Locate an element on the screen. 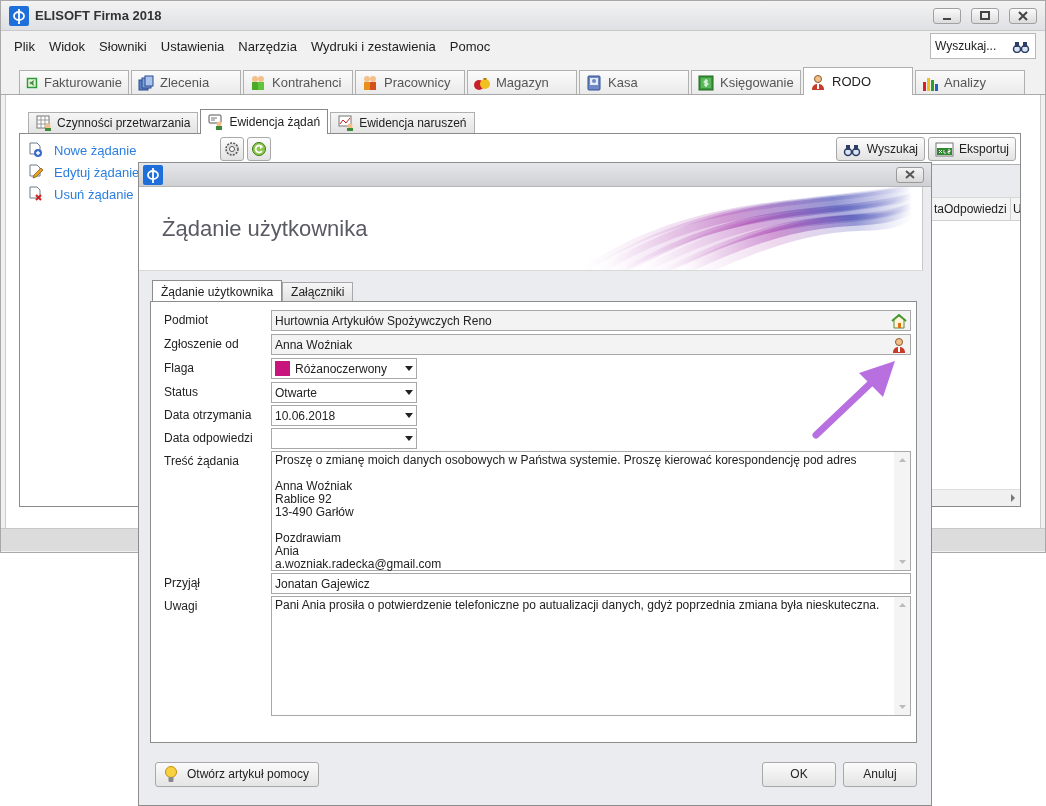 Image resolution: width=1046 pixels, height=806 pixels. action-link: Edytuj żądanie is located at coordinates (97, 172).